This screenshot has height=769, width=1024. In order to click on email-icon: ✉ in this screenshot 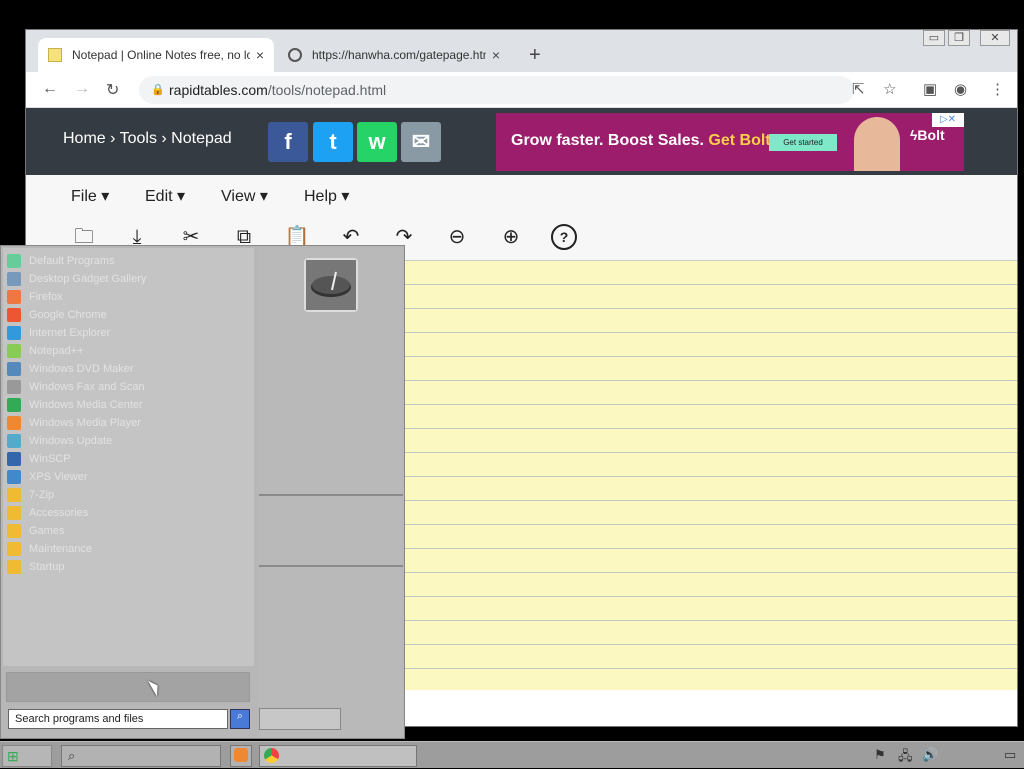, I will do `click(421, 142)`.